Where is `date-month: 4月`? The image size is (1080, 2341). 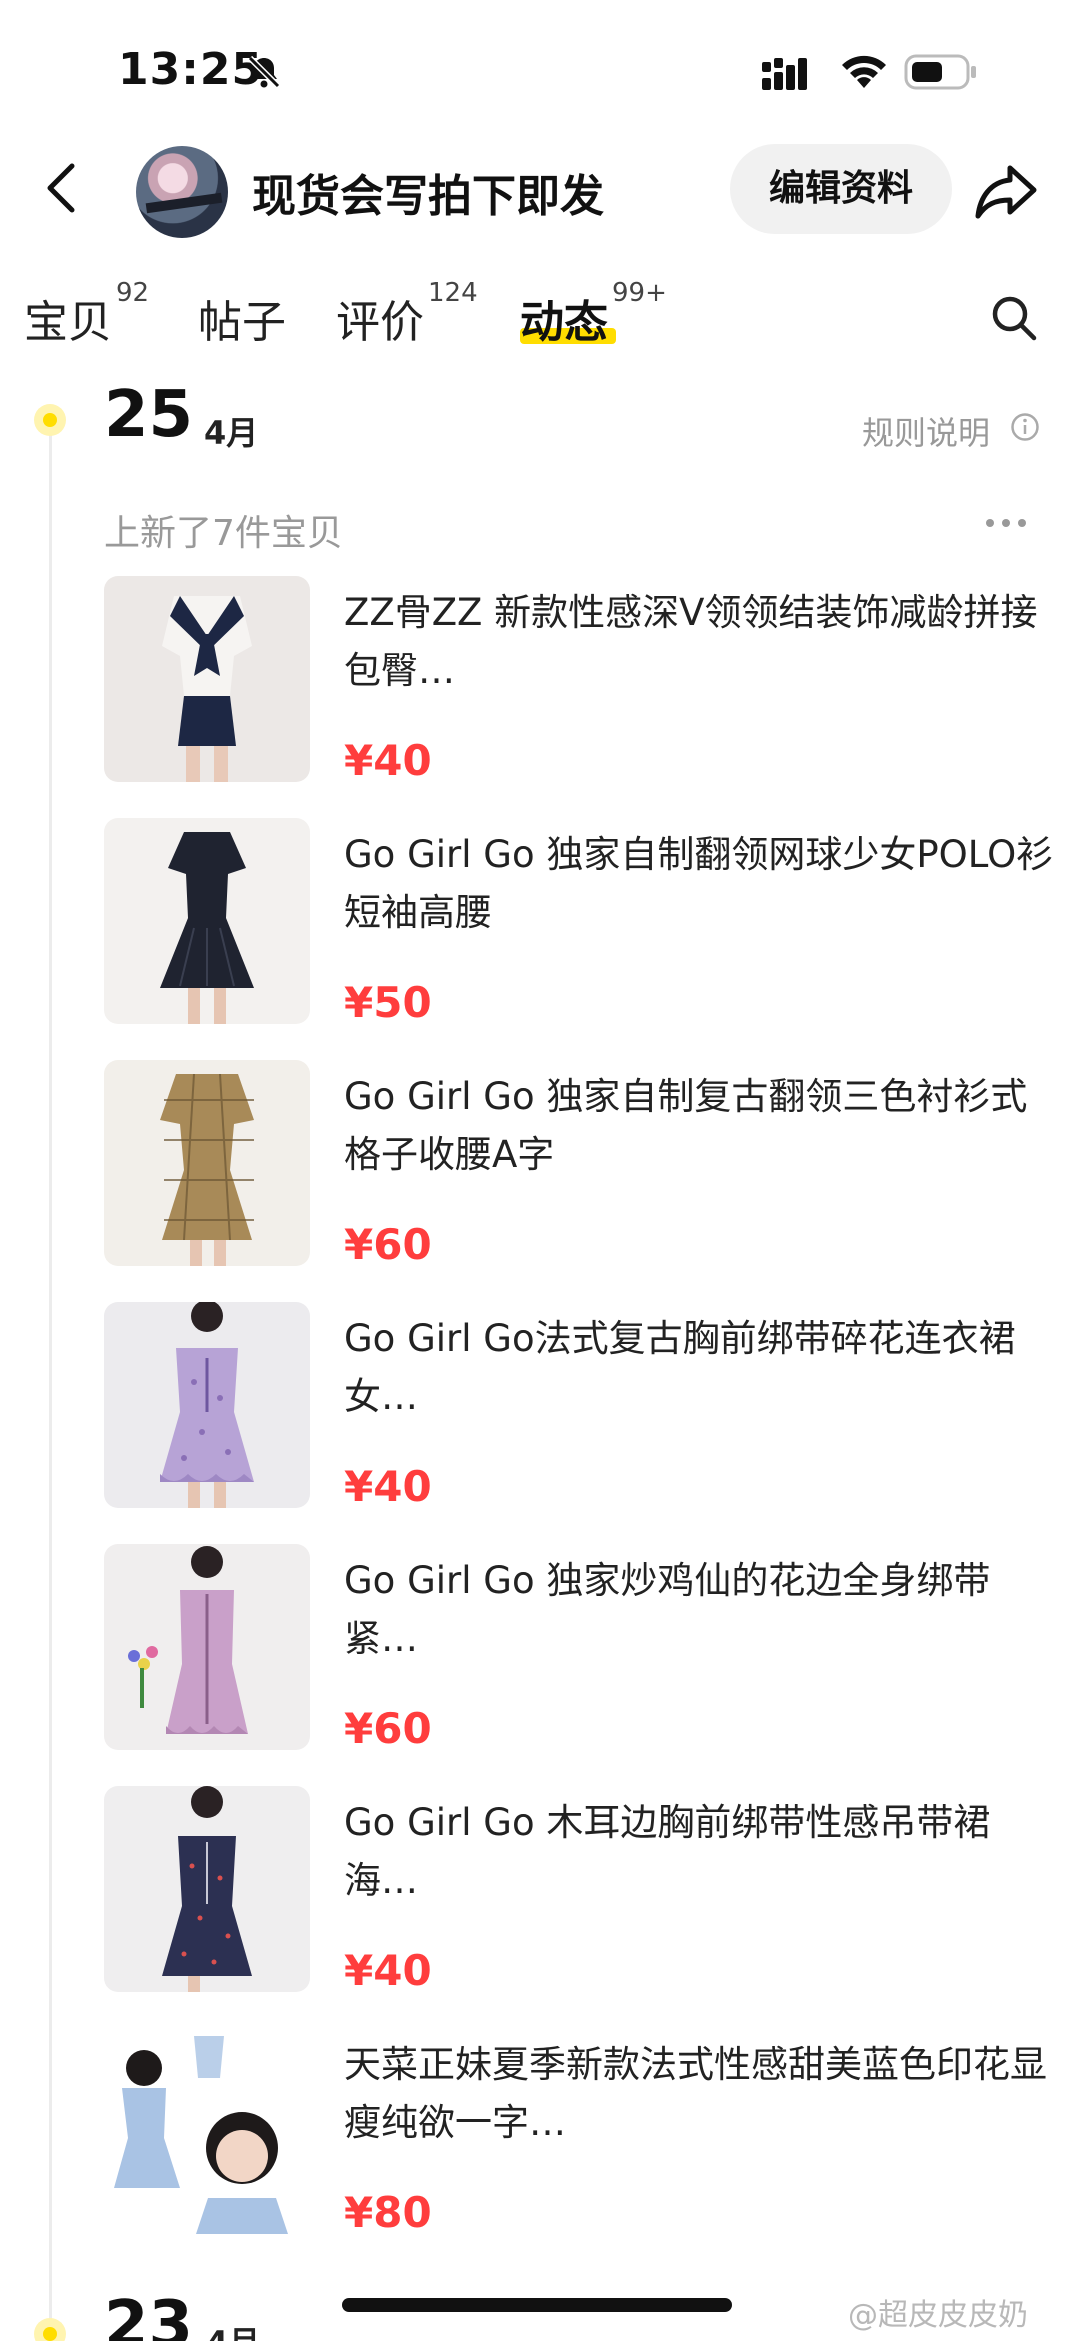
date-month: 4月 is located at coordinates (231, 433).